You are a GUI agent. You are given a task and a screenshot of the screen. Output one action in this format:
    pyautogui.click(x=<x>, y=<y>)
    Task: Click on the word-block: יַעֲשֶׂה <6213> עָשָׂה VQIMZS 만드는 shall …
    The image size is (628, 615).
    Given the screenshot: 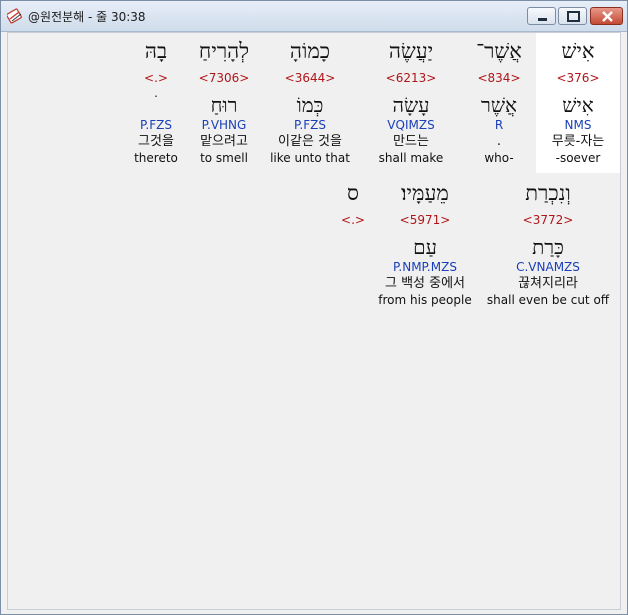 What is the action you would take?
    pyautogui.click(x=411, y=102)
    